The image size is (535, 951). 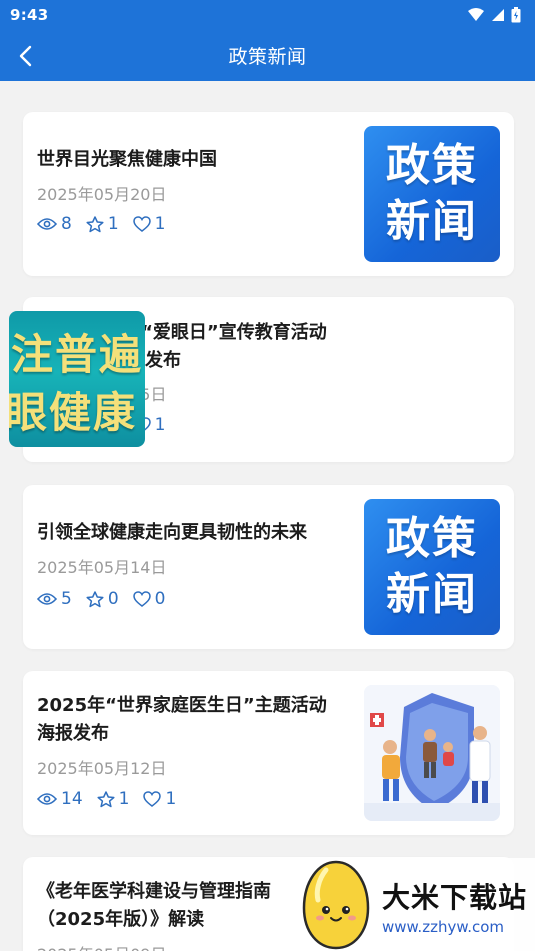 I want to click on status-icons, so click(x=494, y=15).